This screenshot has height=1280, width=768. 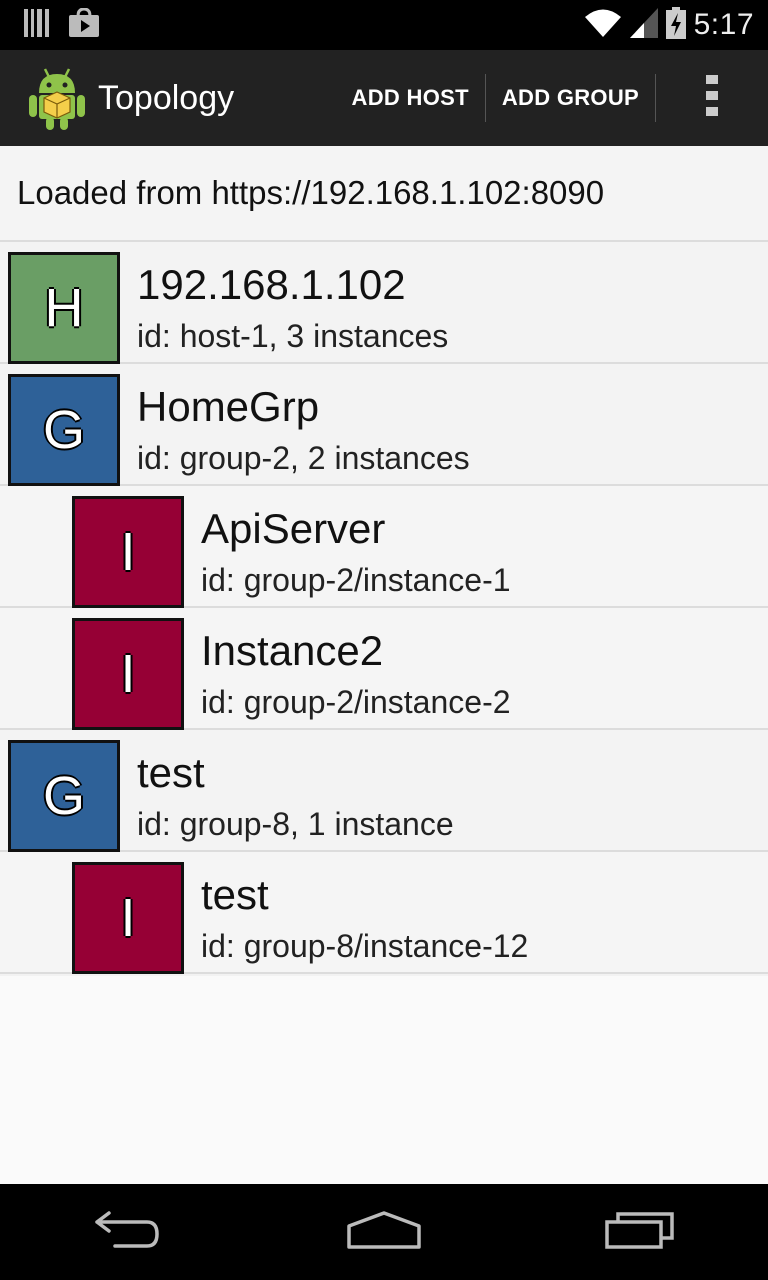 I want to click on overflow-menu-button, so click(x=712, y=98).